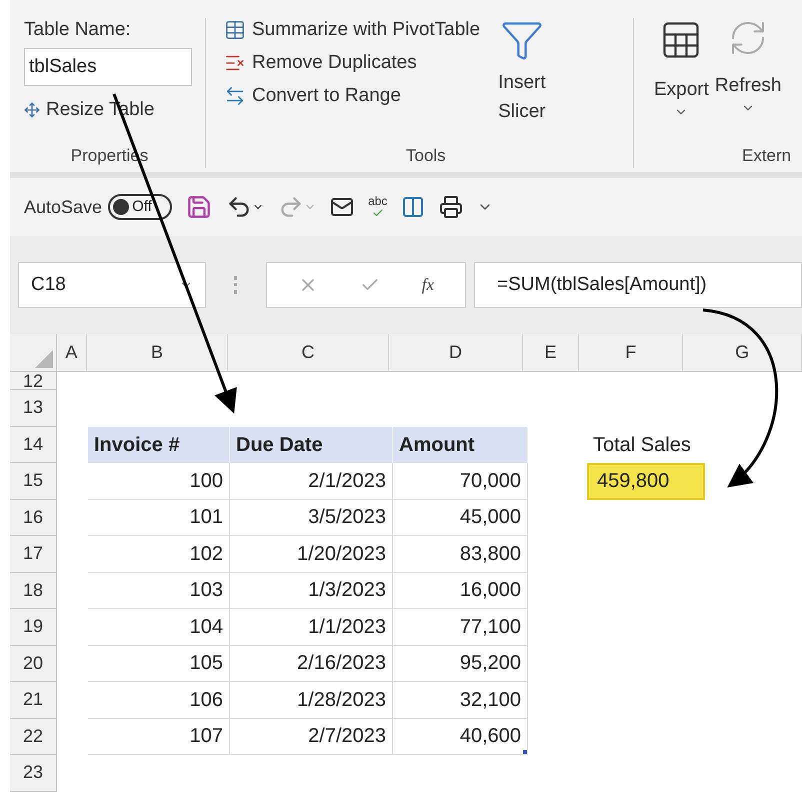 The height and width of the screenshot is (793, 802). Describe the element at coordinates (159, 627) in the screenshot. I see `table-cell: 104` at that location.